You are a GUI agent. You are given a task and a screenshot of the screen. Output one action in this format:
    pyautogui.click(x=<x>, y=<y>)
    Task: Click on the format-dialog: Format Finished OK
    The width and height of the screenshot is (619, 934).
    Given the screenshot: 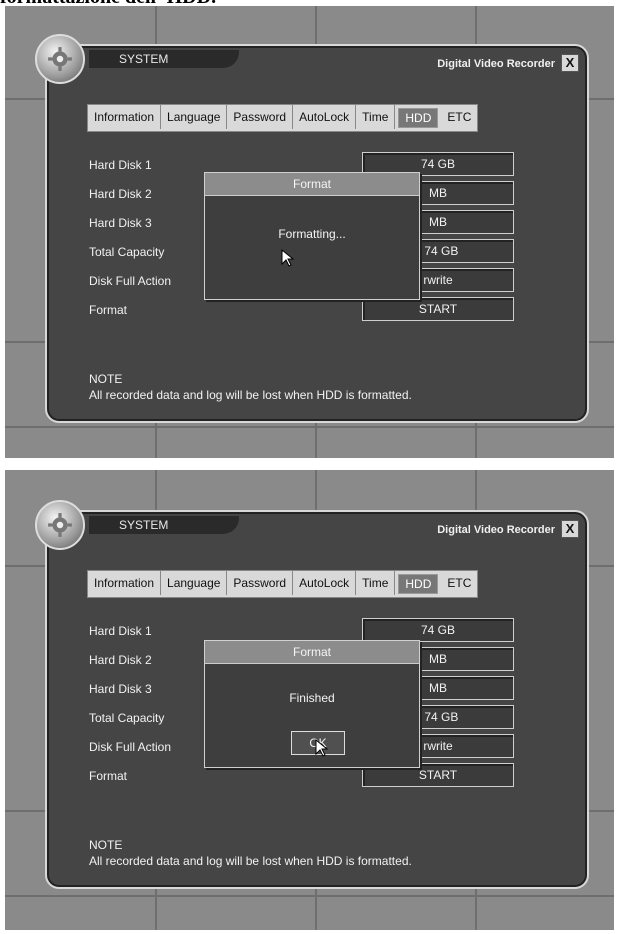 What is the action you would take?
    pyautogui.click(x=312, y=704)
    